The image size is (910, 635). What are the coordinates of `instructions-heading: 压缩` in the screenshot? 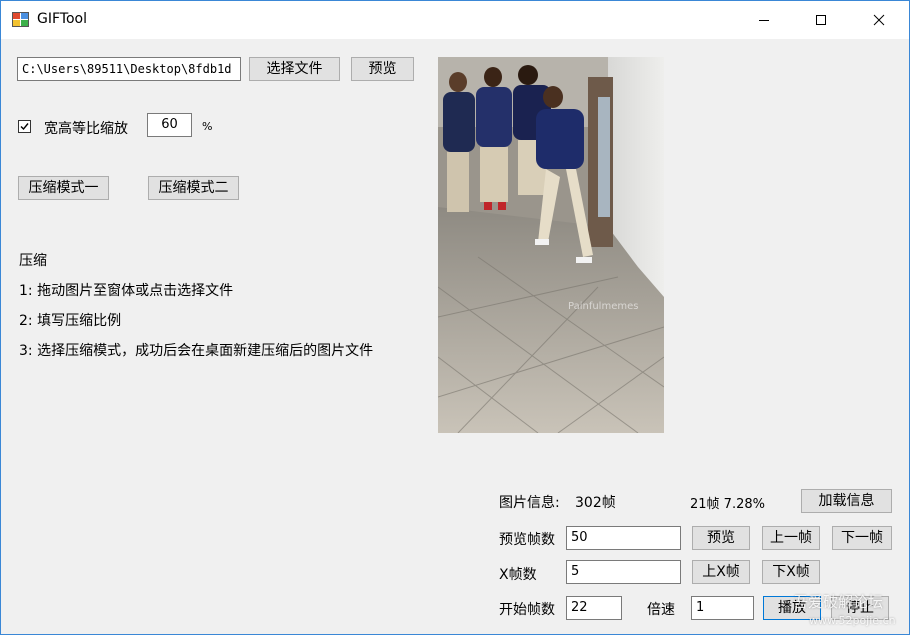 It's located at (33, 261).